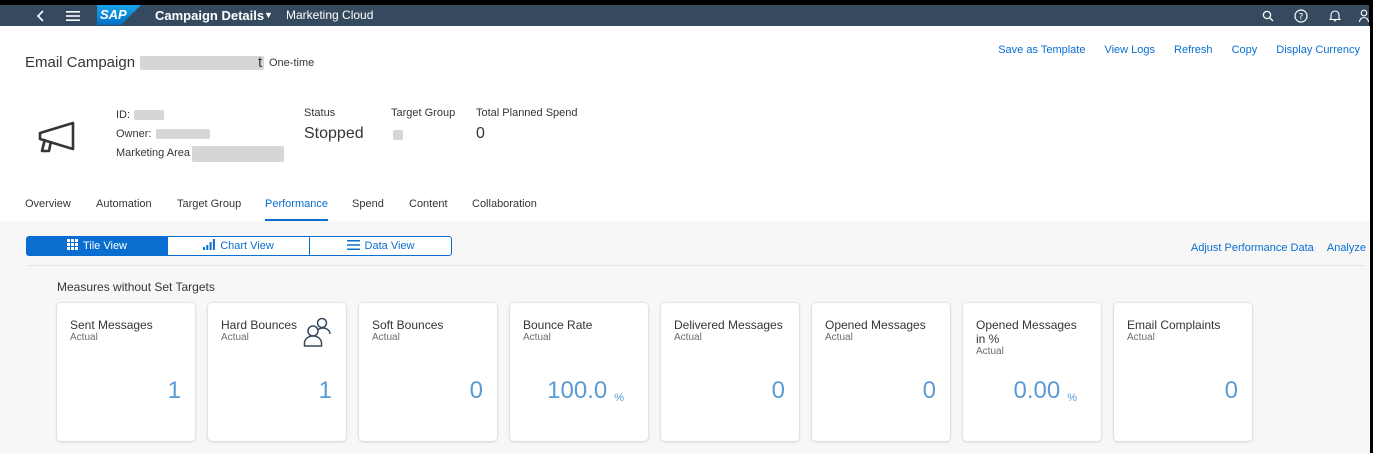 This screenshot has height=453, width=1373. What do you see at coordinates (330, 15) in the screenshot?
I see `app-subtitle: Marketing Cloud` at bounding box center [330, 15].